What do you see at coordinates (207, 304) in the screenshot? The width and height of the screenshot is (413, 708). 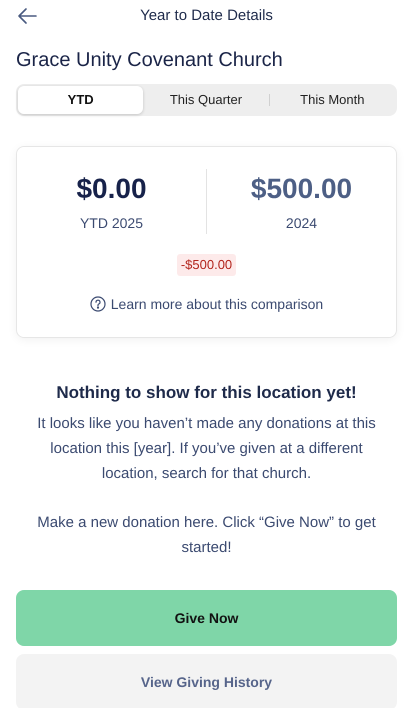 I see `comparison-link: Learn more about this comparison` at bounding box center [207, 304].